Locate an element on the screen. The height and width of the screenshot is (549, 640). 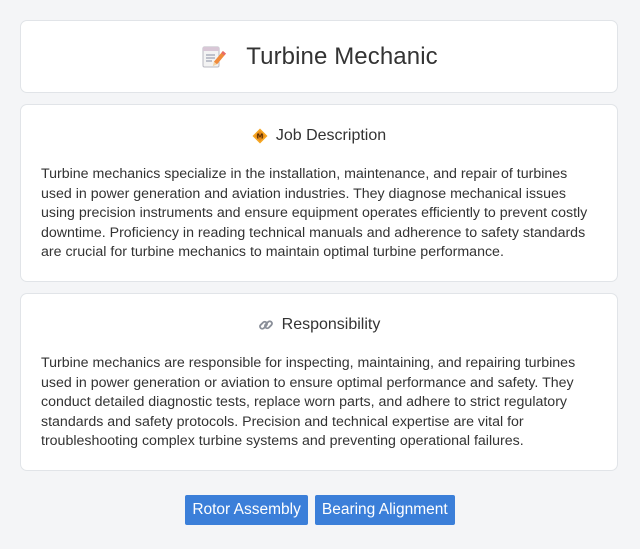
svg-text: M is located at coordinates (259, 137).